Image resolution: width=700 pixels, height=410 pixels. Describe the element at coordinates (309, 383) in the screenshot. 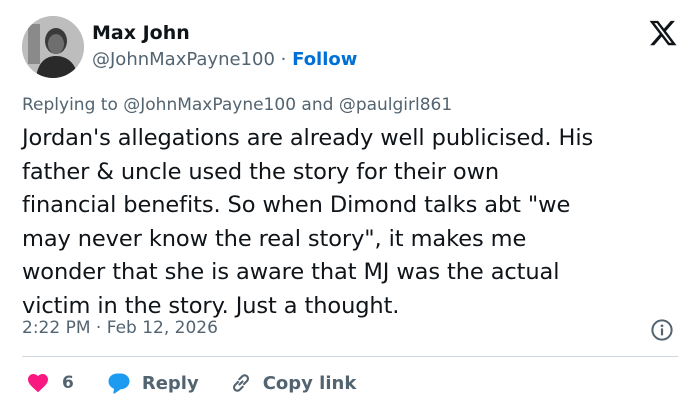

I see `copy-link-label: Copy link` at that location.